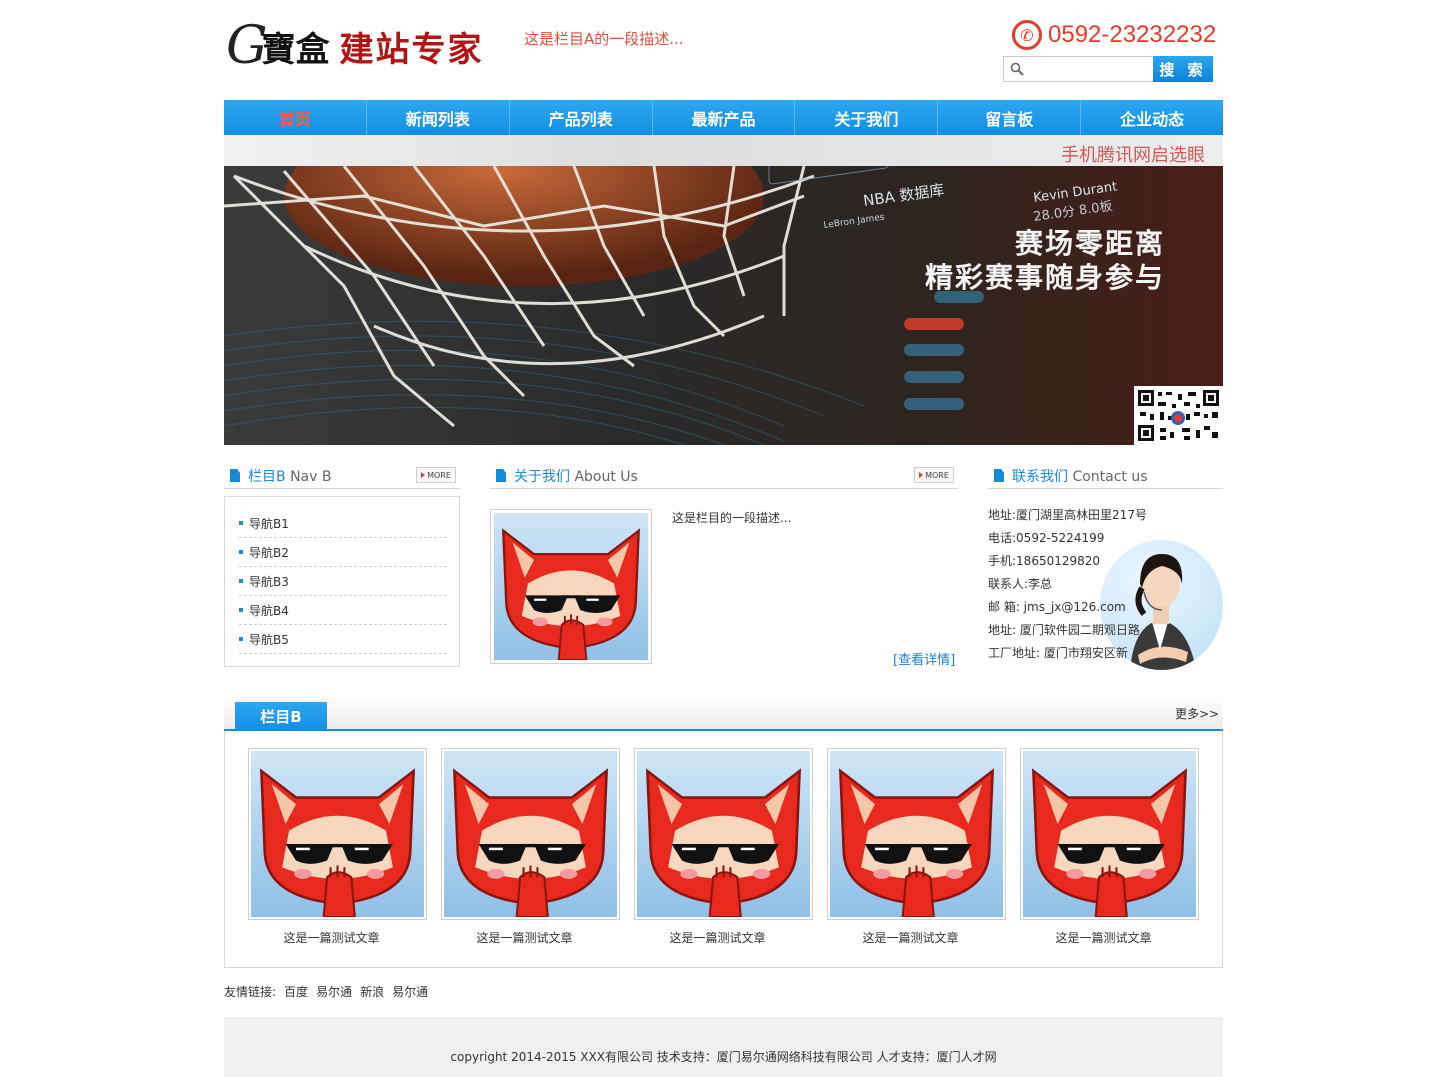  Describe the element at coordinates (1008, 117) in the screenshot. I see `nav-item-guestbook: 留言板` at that location.